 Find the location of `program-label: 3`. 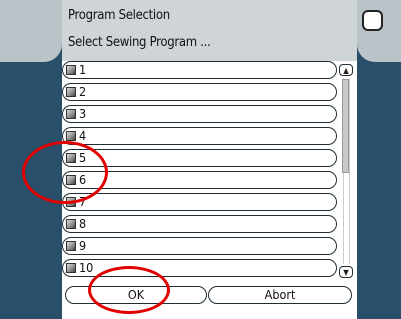

program-label: 3 is located at coordinates (83, 113).